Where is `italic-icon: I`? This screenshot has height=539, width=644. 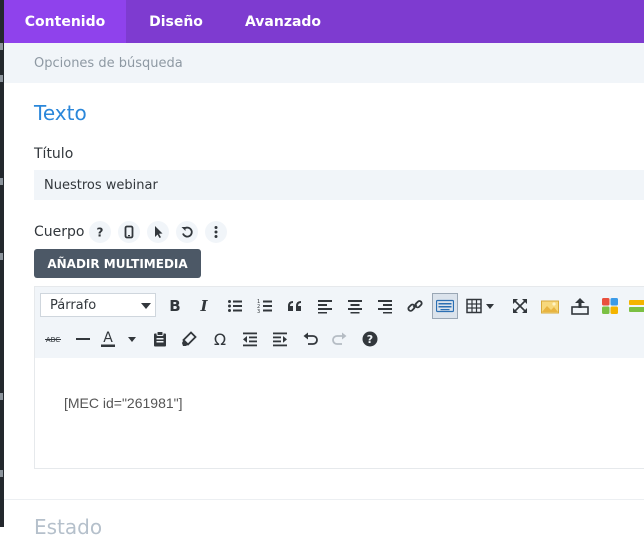
italic-icon: I is located at coordinates (204, 306).